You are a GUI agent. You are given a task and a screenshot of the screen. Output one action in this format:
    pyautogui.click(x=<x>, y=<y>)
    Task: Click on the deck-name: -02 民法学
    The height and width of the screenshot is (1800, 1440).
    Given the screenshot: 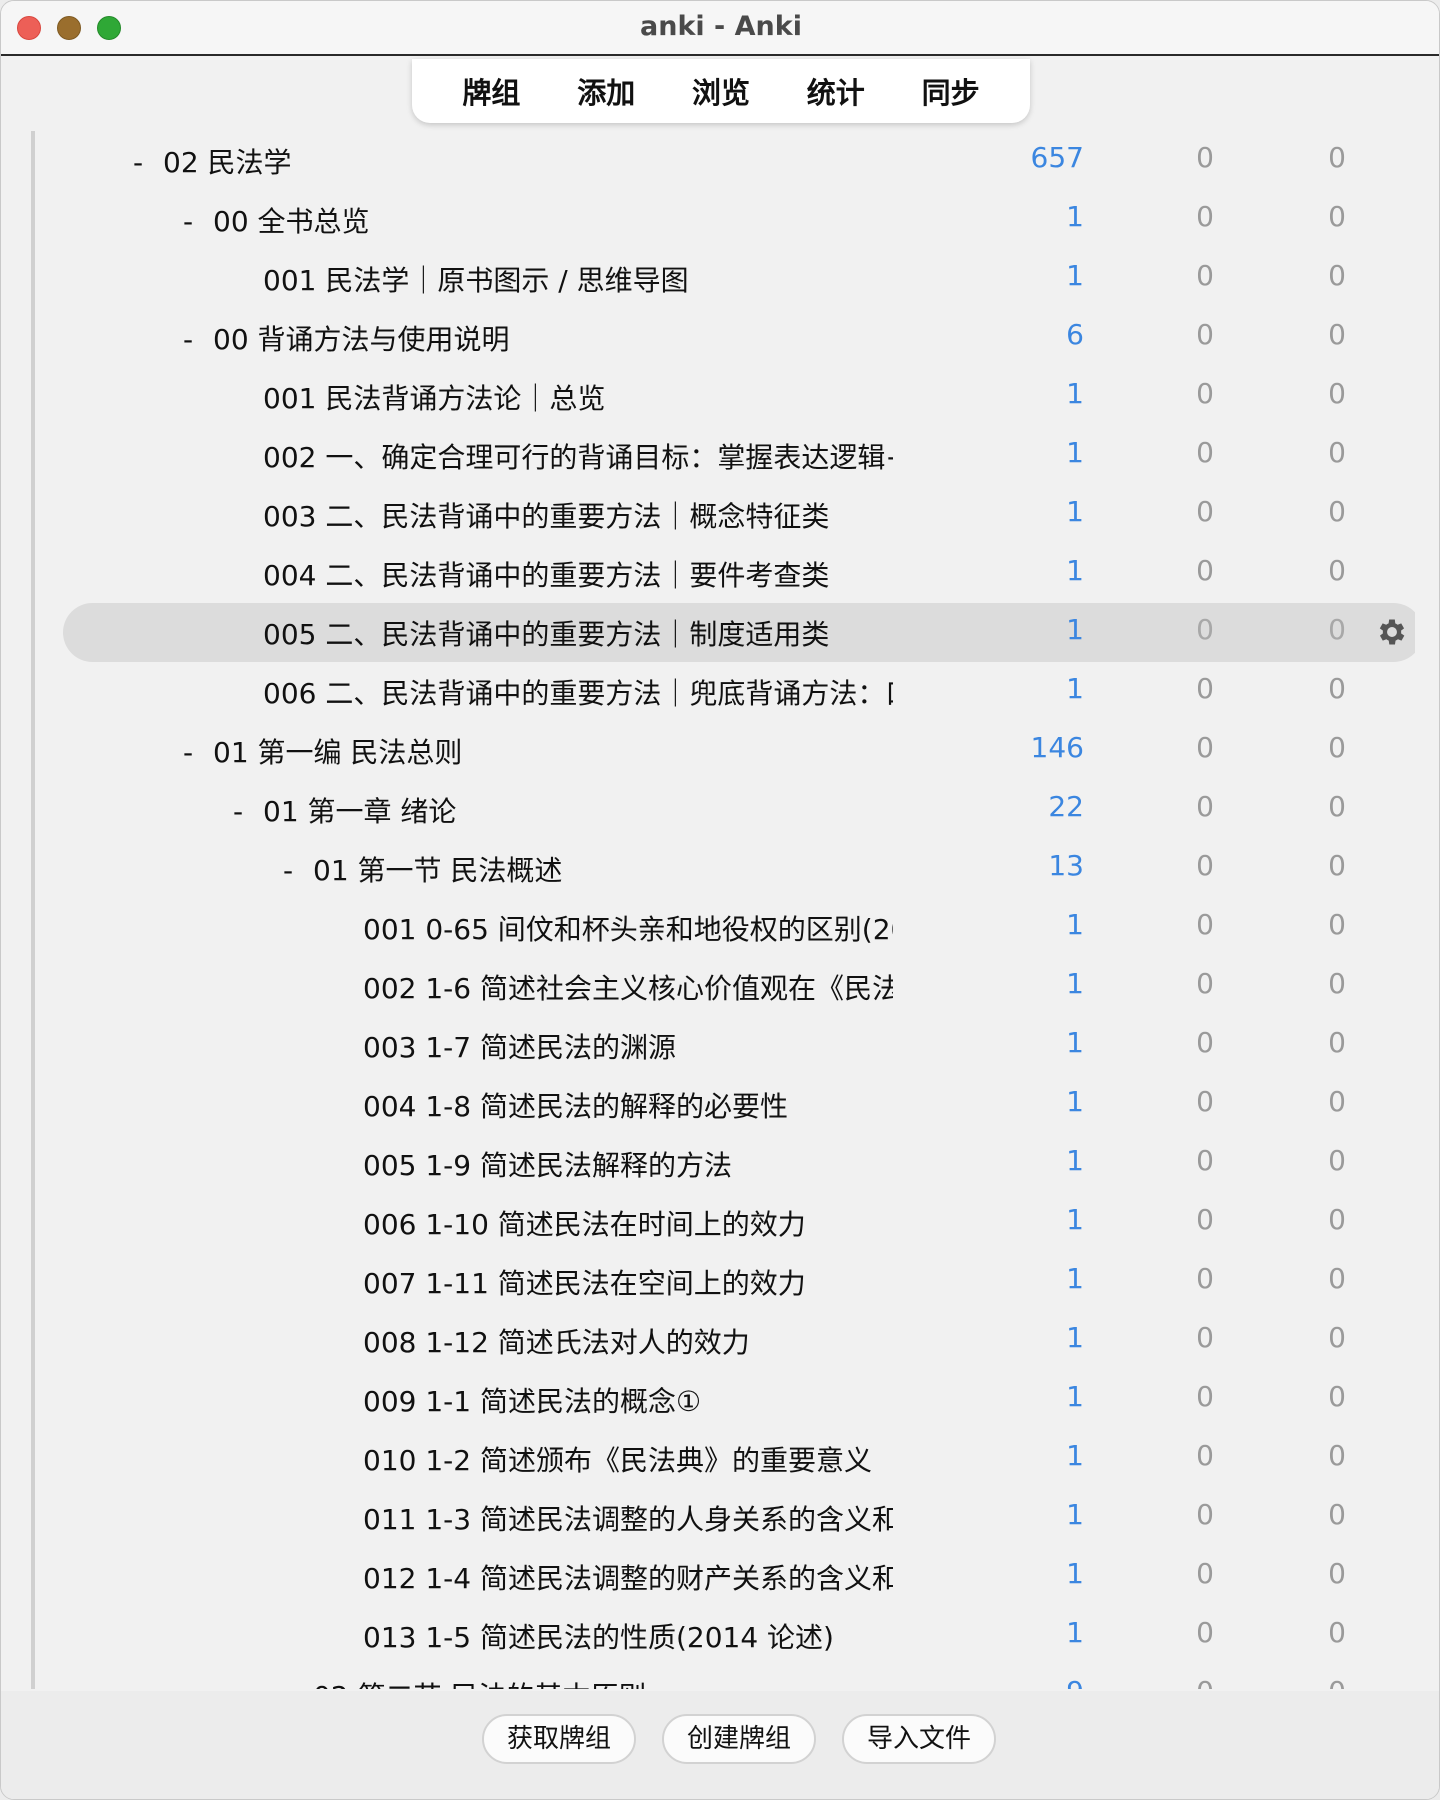 What is the action you would take?
    pyautogui.click(x=498, y=161)
    